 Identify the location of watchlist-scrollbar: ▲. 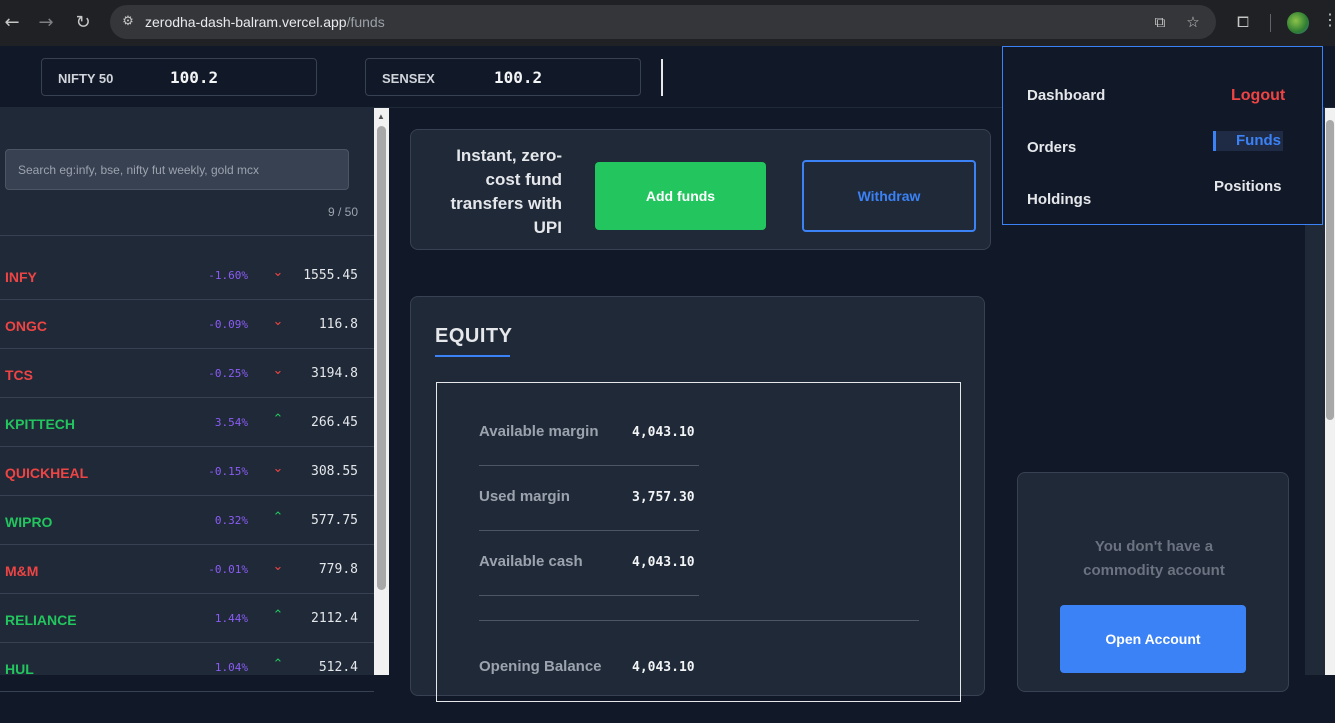
(381, 391).